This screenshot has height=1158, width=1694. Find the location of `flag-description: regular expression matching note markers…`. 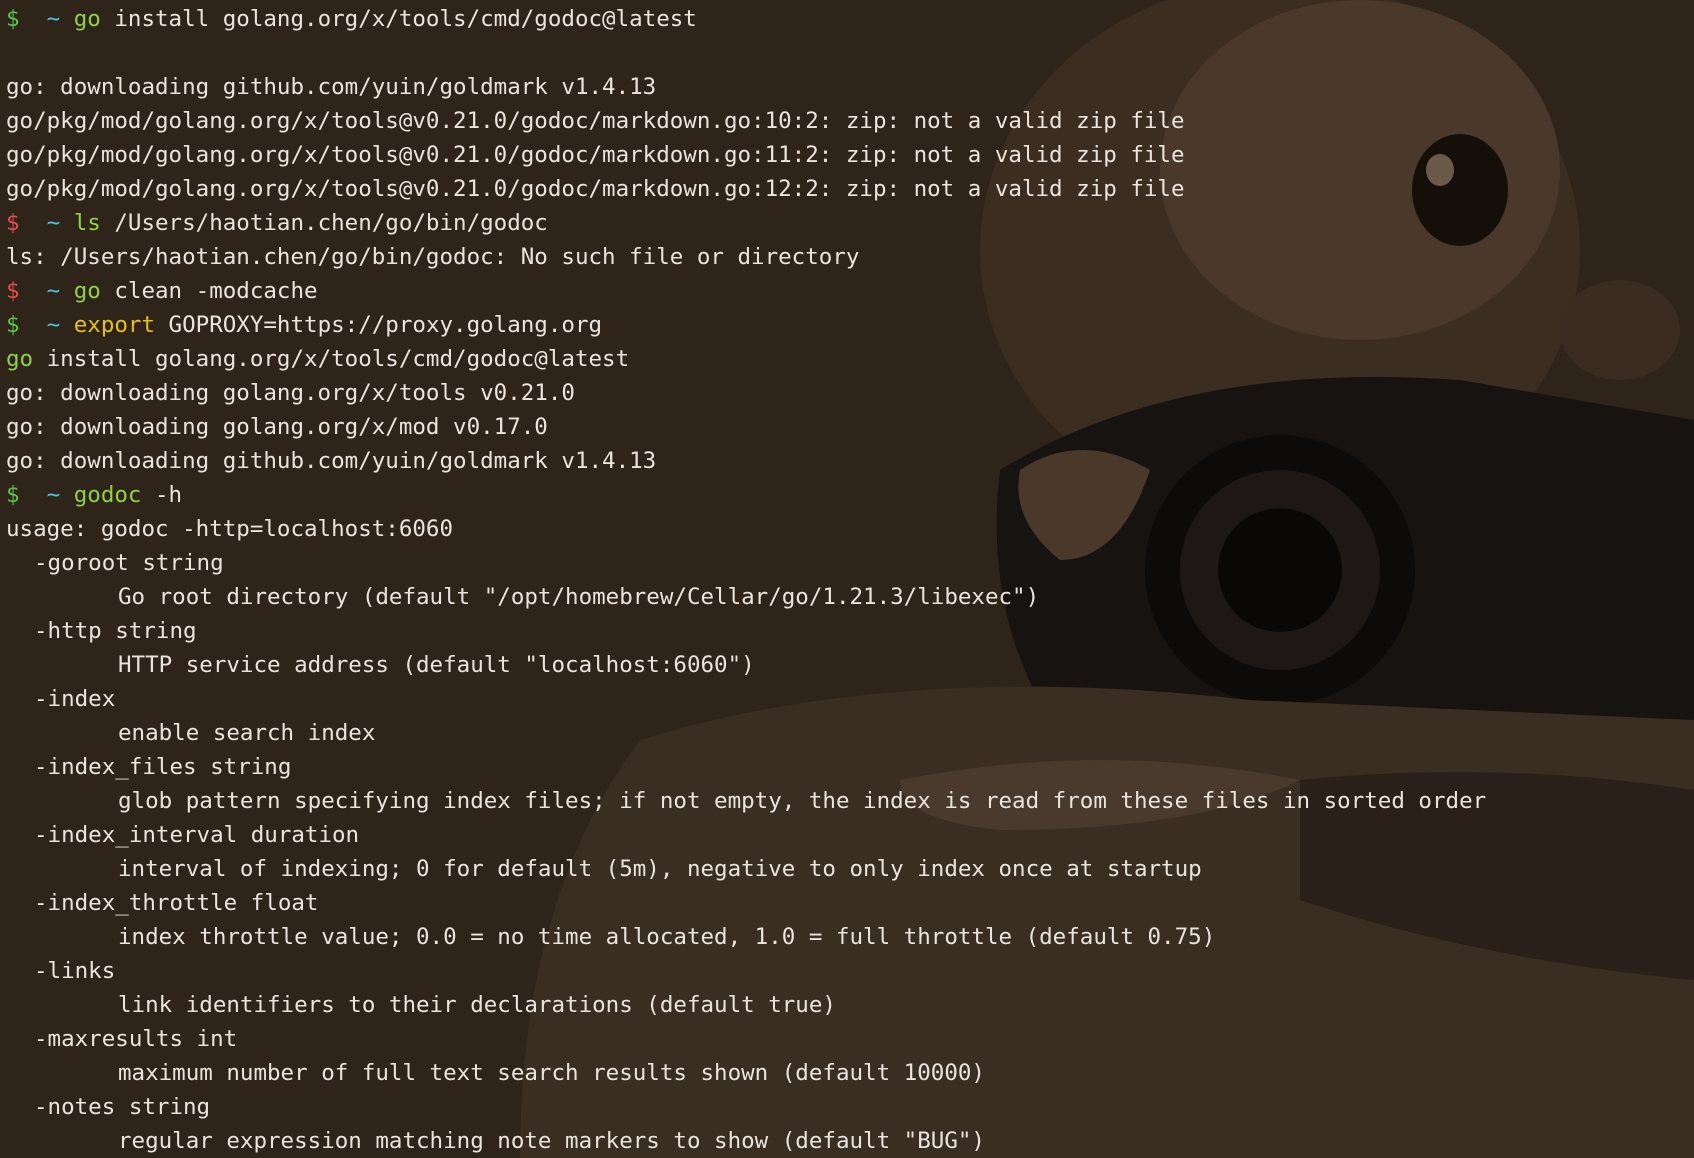

flag-description: regular expression matching note markers… is located at coordinates (551, 1141).